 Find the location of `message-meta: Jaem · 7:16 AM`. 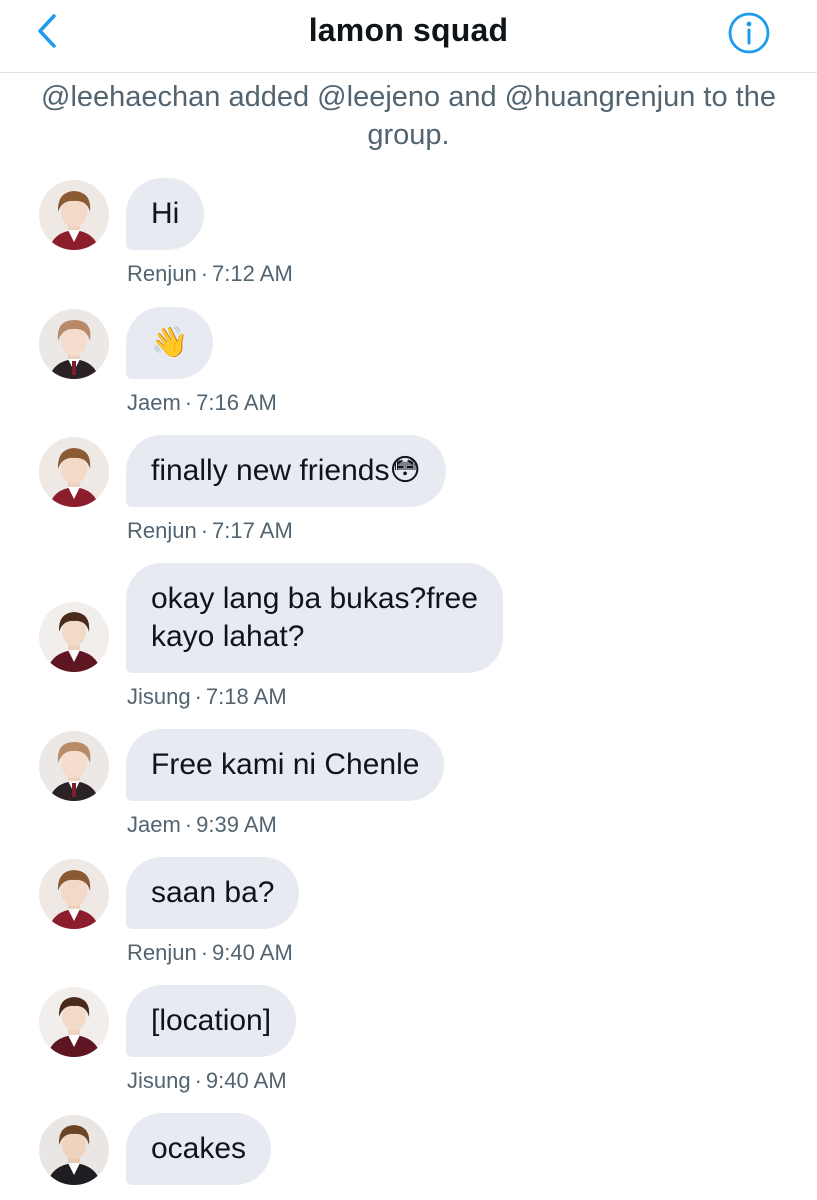

message-meta: Jaem · 7:16 AM is located at coordinates (202, 403).